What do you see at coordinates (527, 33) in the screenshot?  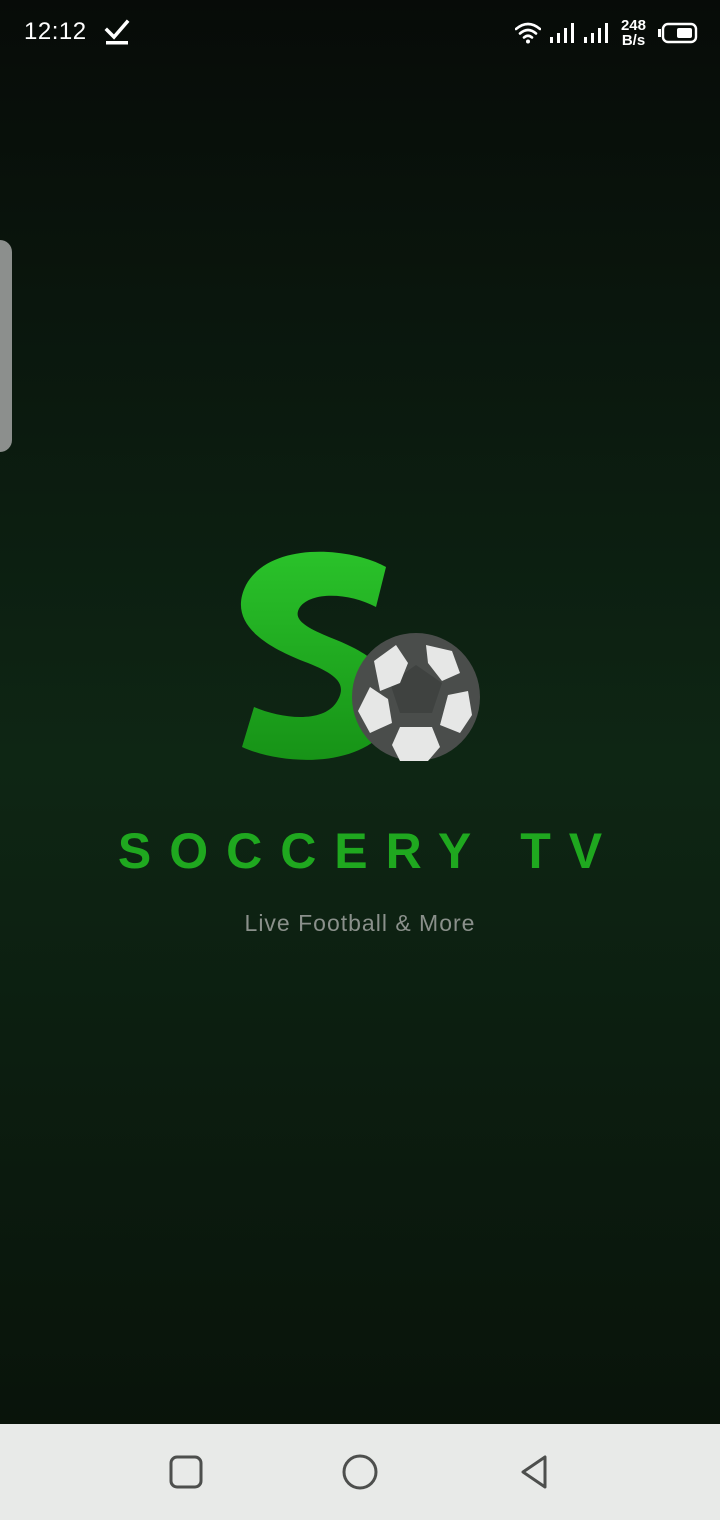 I see `wifi-icon` at bounding box center [527, 33].